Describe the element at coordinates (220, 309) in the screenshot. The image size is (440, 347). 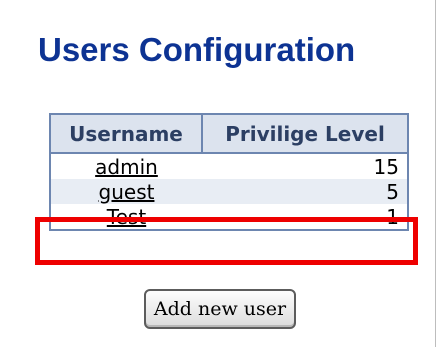
I see `add-new-user-button: Add new user` at that location.